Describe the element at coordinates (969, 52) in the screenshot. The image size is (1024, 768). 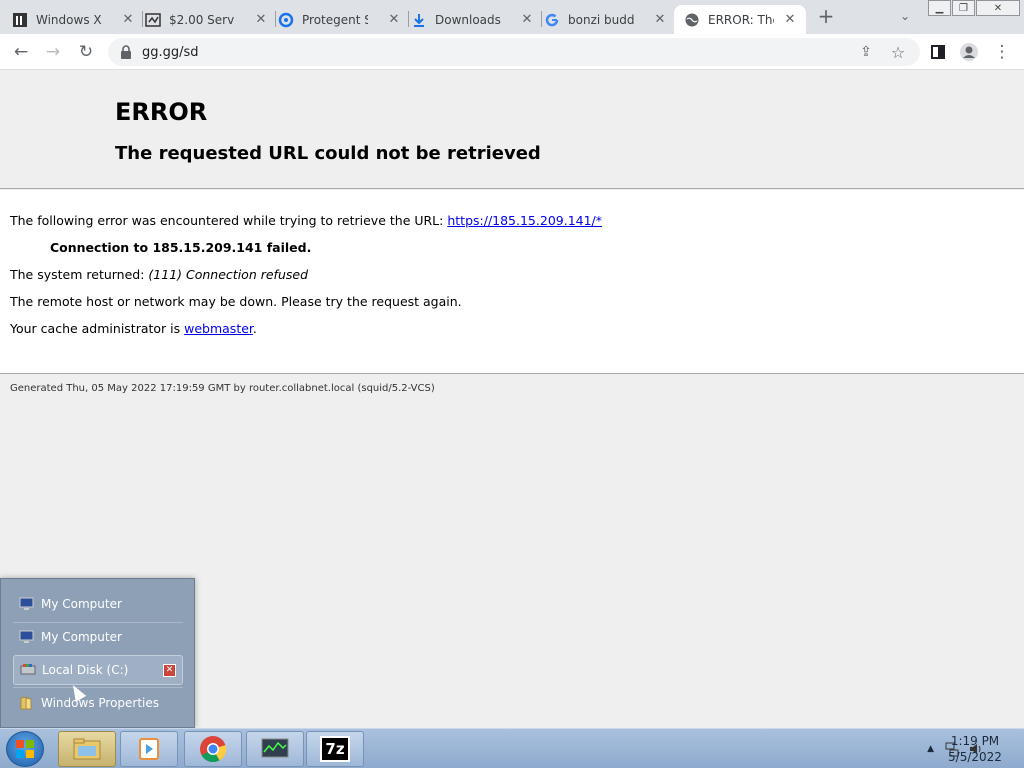
I see `profile-avatar` at that location.